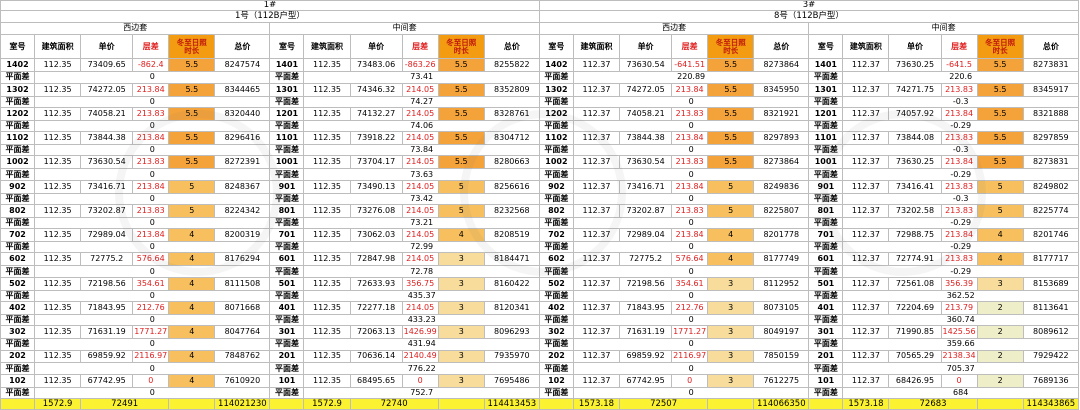  Describe the element at coordinates (690, 380) in the screenshot. I see `cell-diff: 0` at that location.